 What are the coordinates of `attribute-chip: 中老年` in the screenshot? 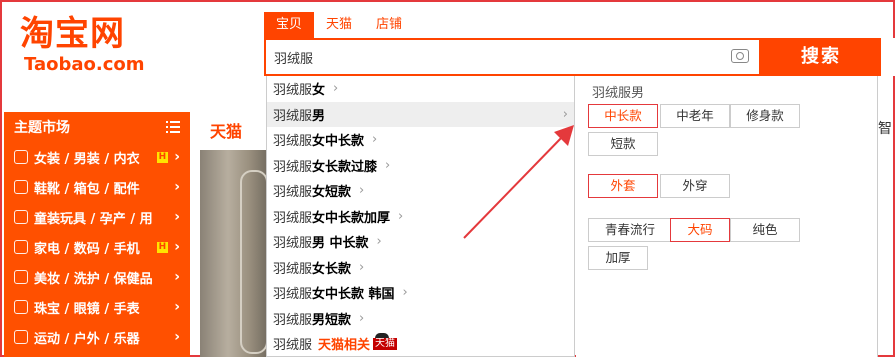 It's located at (695, 116).